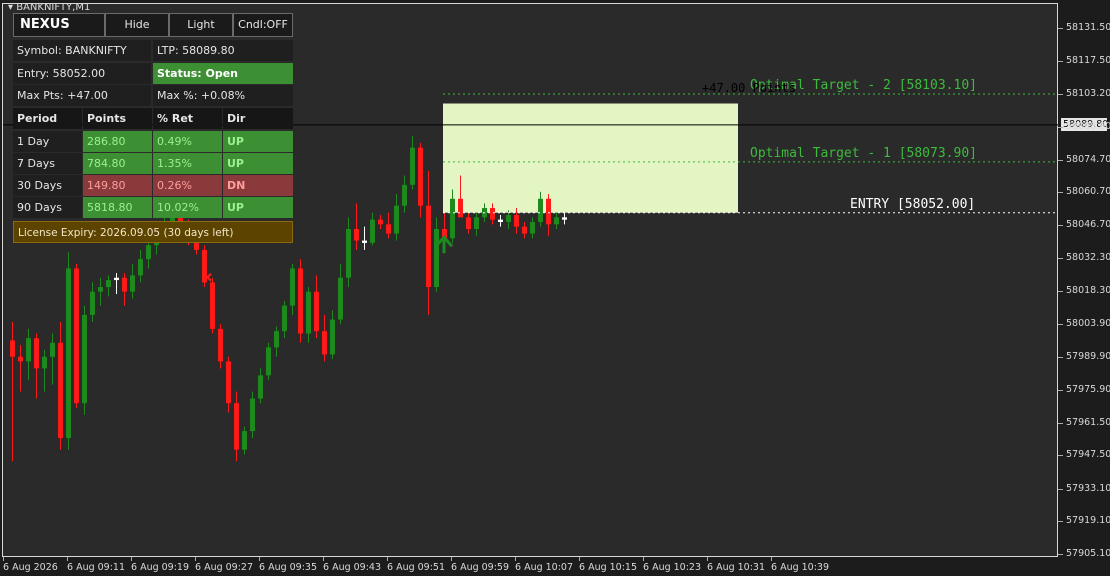 This screenshot has width=1110, height=576. I want to click on y-tick-label: 57933.10, so click(1088, 488).